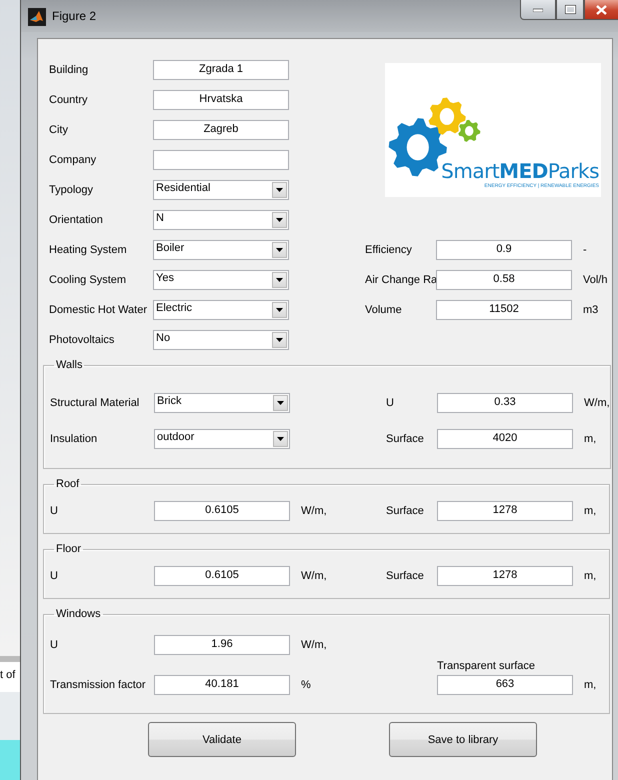 The width and height of the screenshot is (618, 780). Describe the element at coordinates (221, 70) in the screenshot. I see `text-field: Zgrada 1` at that location.